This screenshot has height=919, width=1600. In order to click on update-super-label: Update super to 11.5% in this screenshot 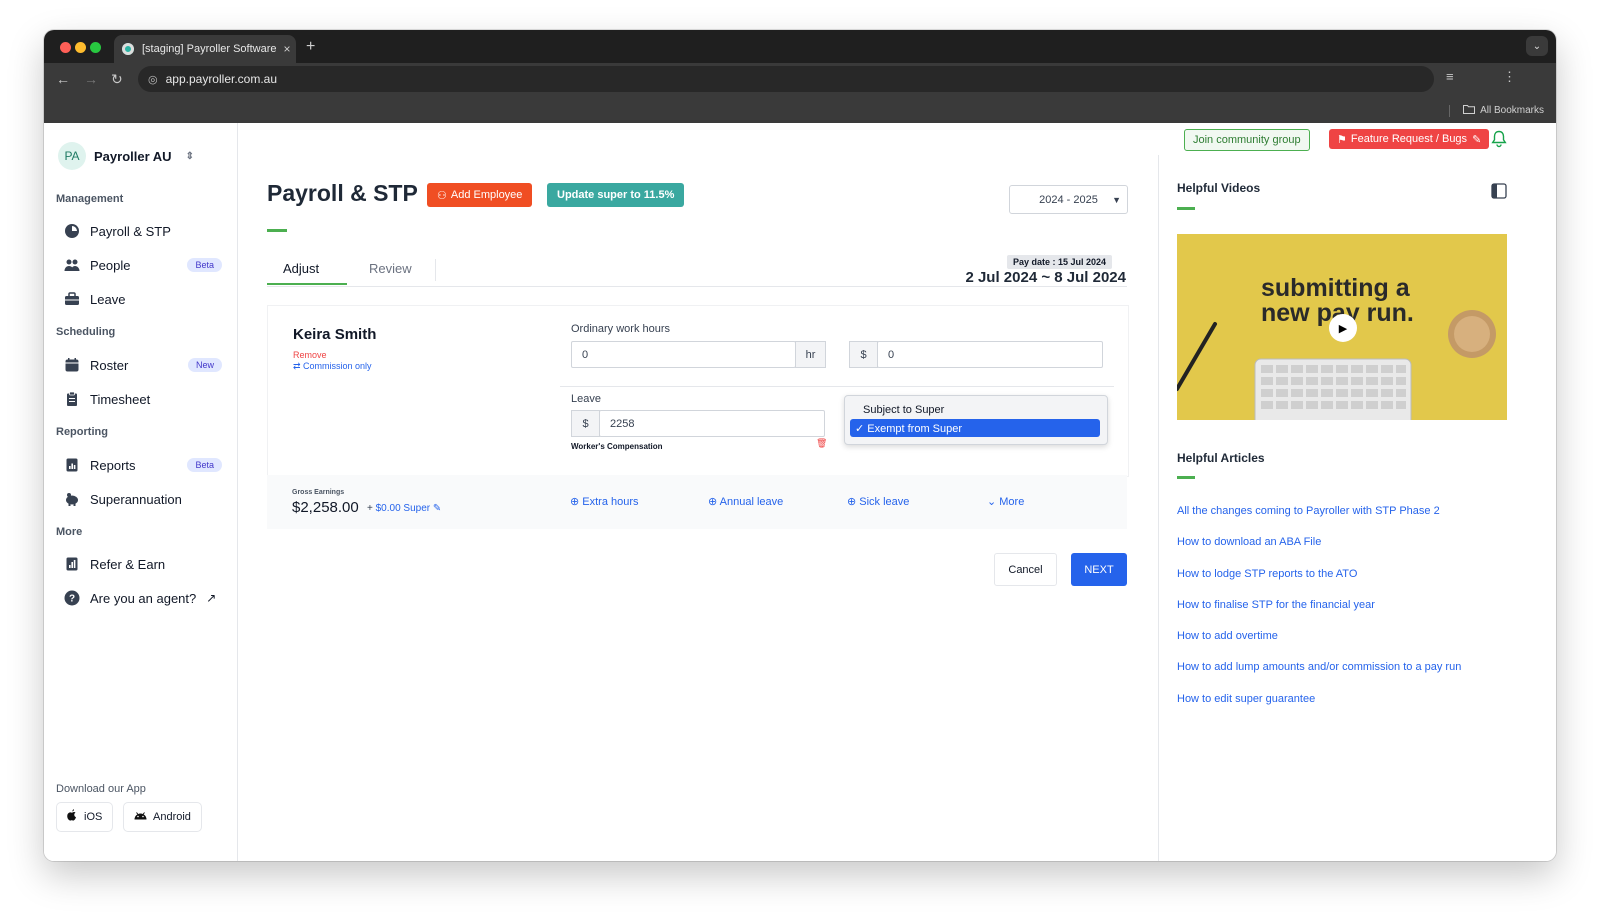, I will do `click(616, 195)`.